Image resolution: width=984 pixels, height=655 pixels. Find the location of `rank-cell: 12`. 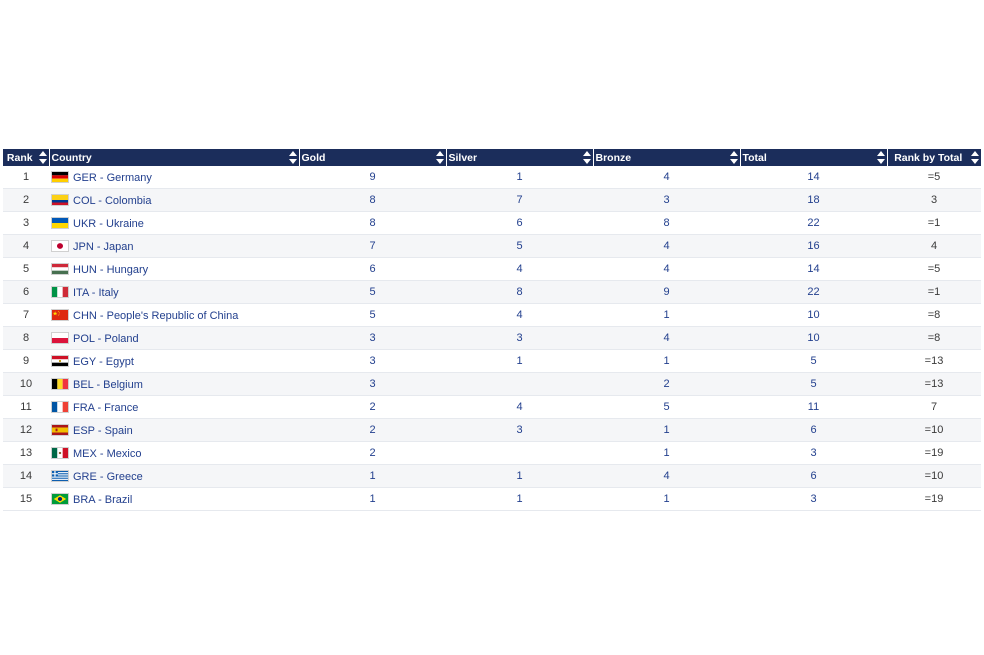

rank-cell: 12 is located at coordinates (26, 430).